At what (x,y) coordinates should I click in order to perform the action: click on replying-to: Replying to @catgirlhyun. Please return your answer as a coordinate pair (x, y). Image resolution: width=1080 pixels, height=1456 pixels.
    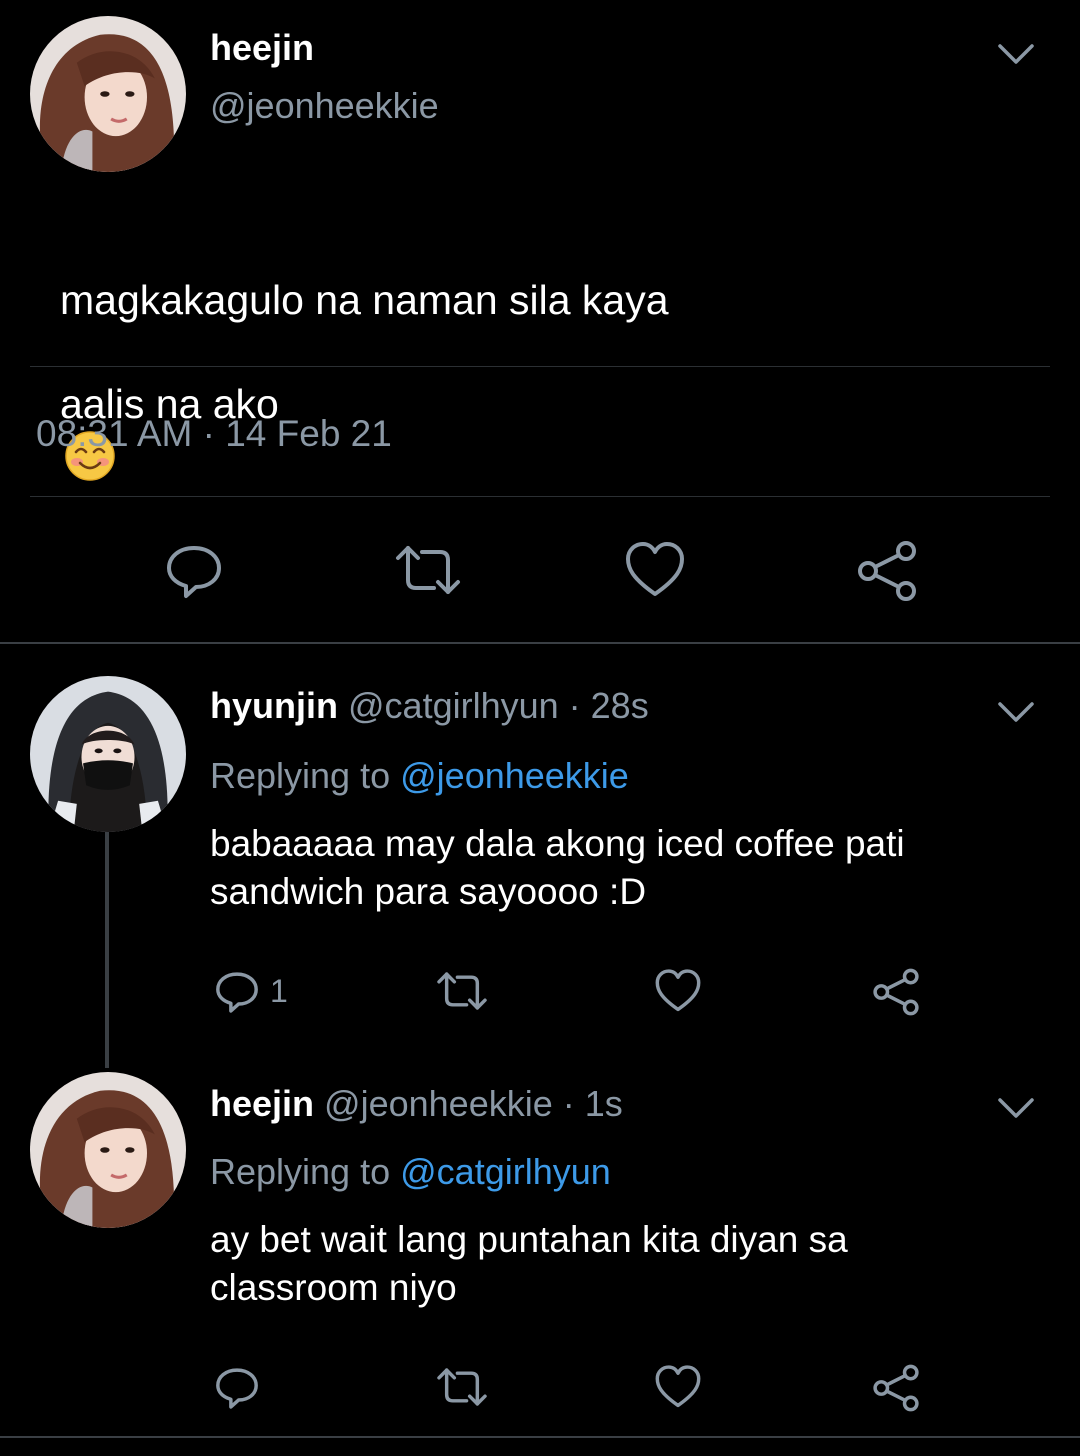
    Looking at the image, I should click on (410, 1172).